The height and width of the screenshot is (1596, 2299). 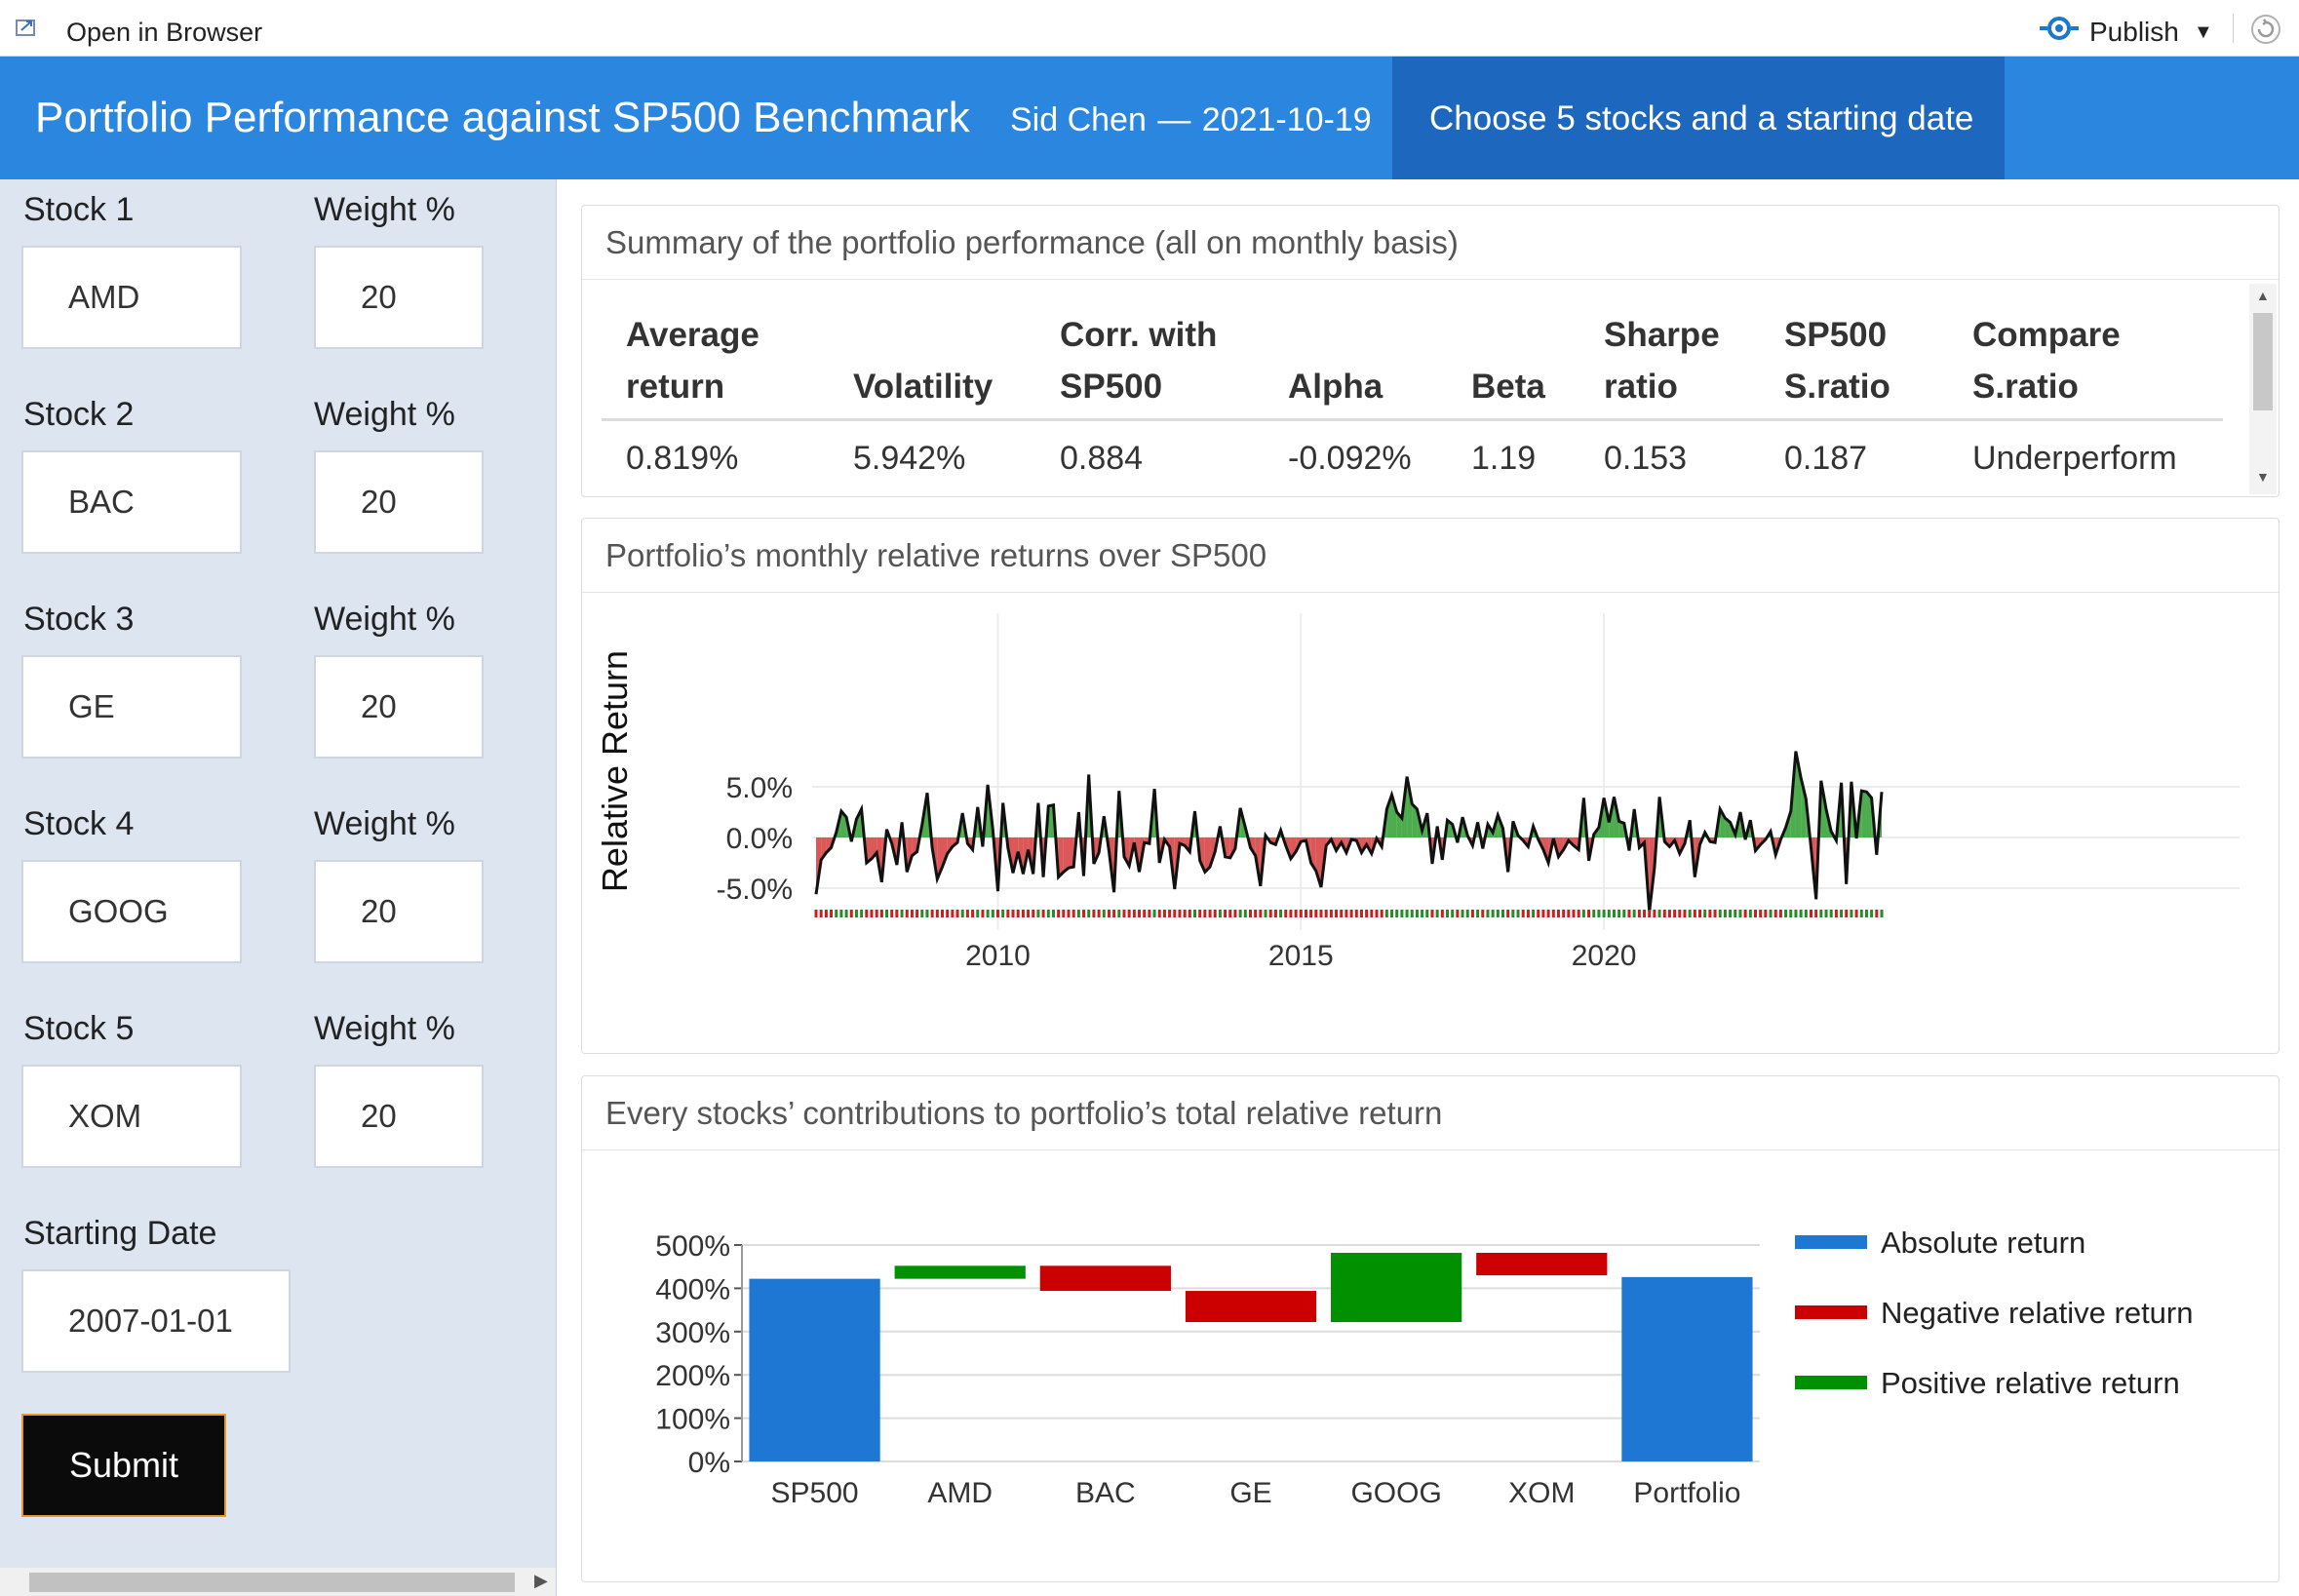 What do you see at coordinates (693, 1333) in the screenshot?
I see `y-tick-label: 300%` at bounding box center [693, 1333].